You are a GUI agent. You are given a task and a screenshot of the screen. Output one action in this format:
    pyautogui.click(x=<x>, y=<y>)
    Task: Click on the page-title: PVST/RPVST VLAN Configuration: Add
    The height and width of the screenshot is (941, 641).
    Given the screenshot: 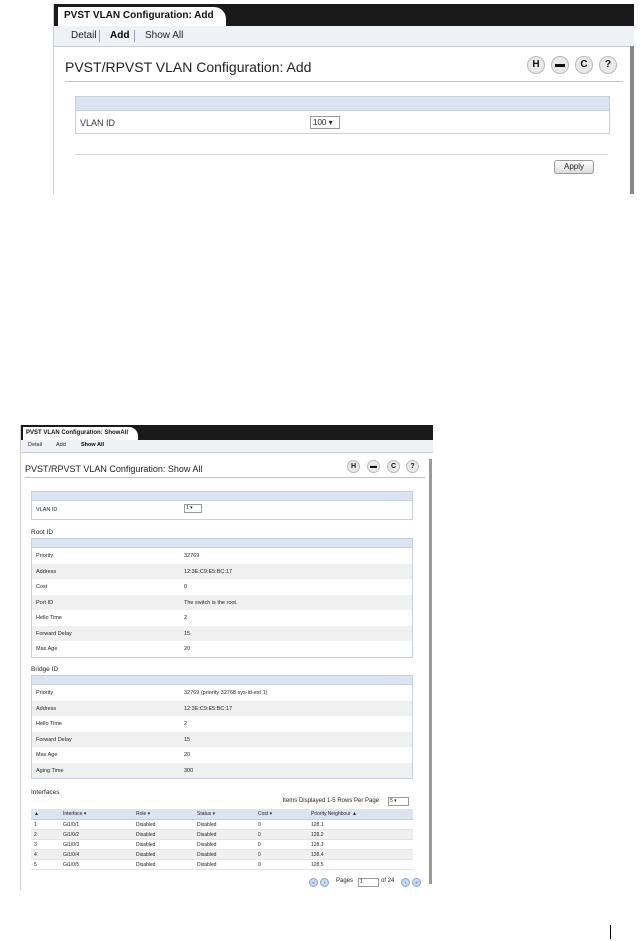 What is the action you would take?
    pyautogui.click(x=188, y=67)
    